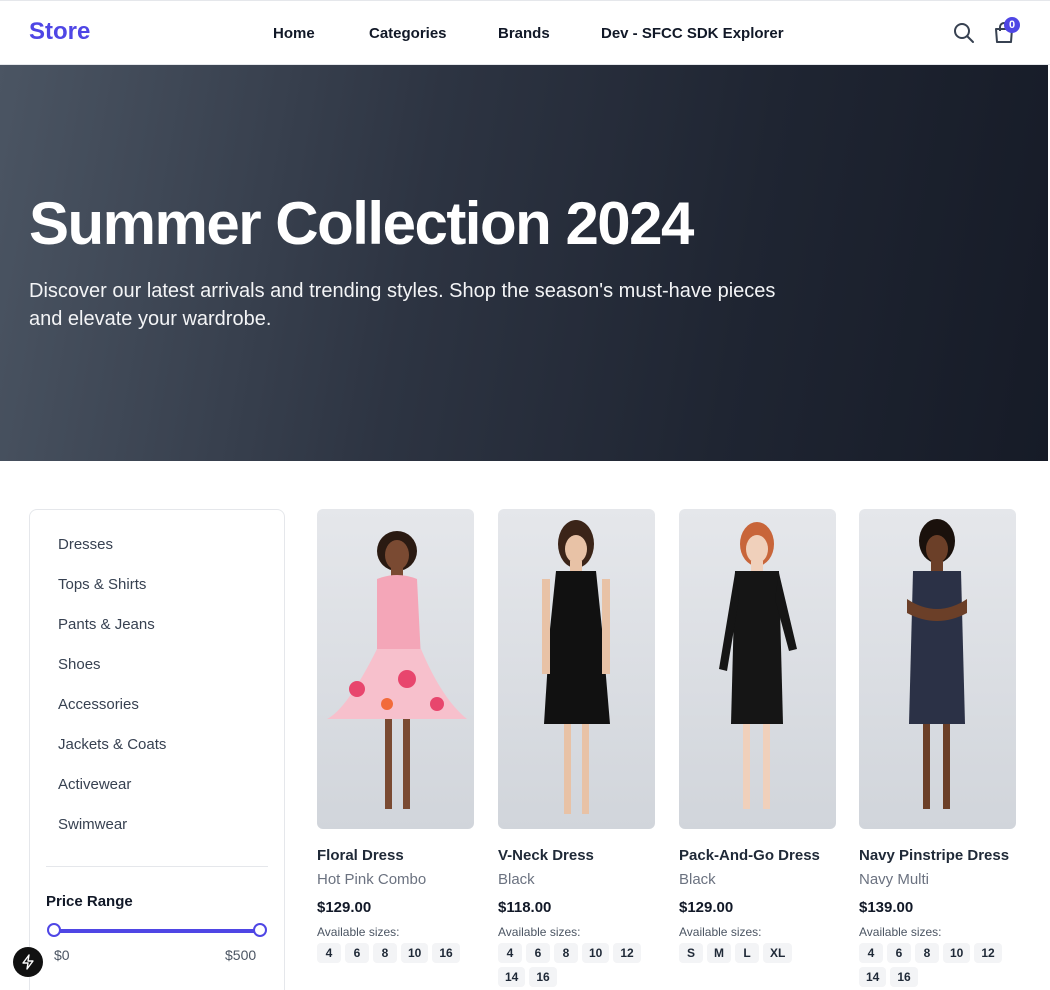 The width and height of the screenshot is (1050, 990). Describe the element at coordinates (360, 855) in the screenshot. I see `product-name: Floral Dress` at that location.